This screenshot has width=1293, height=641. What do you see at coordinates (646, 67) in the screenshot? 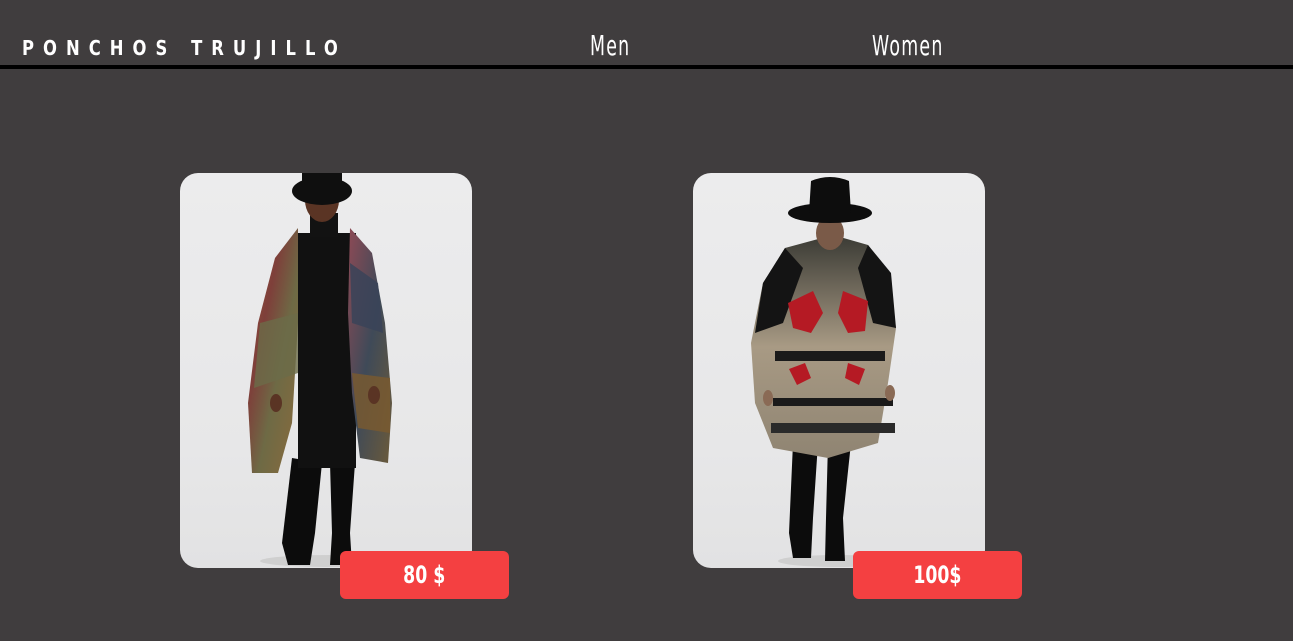
I see `header-divider` at bounding box center [646, 67].